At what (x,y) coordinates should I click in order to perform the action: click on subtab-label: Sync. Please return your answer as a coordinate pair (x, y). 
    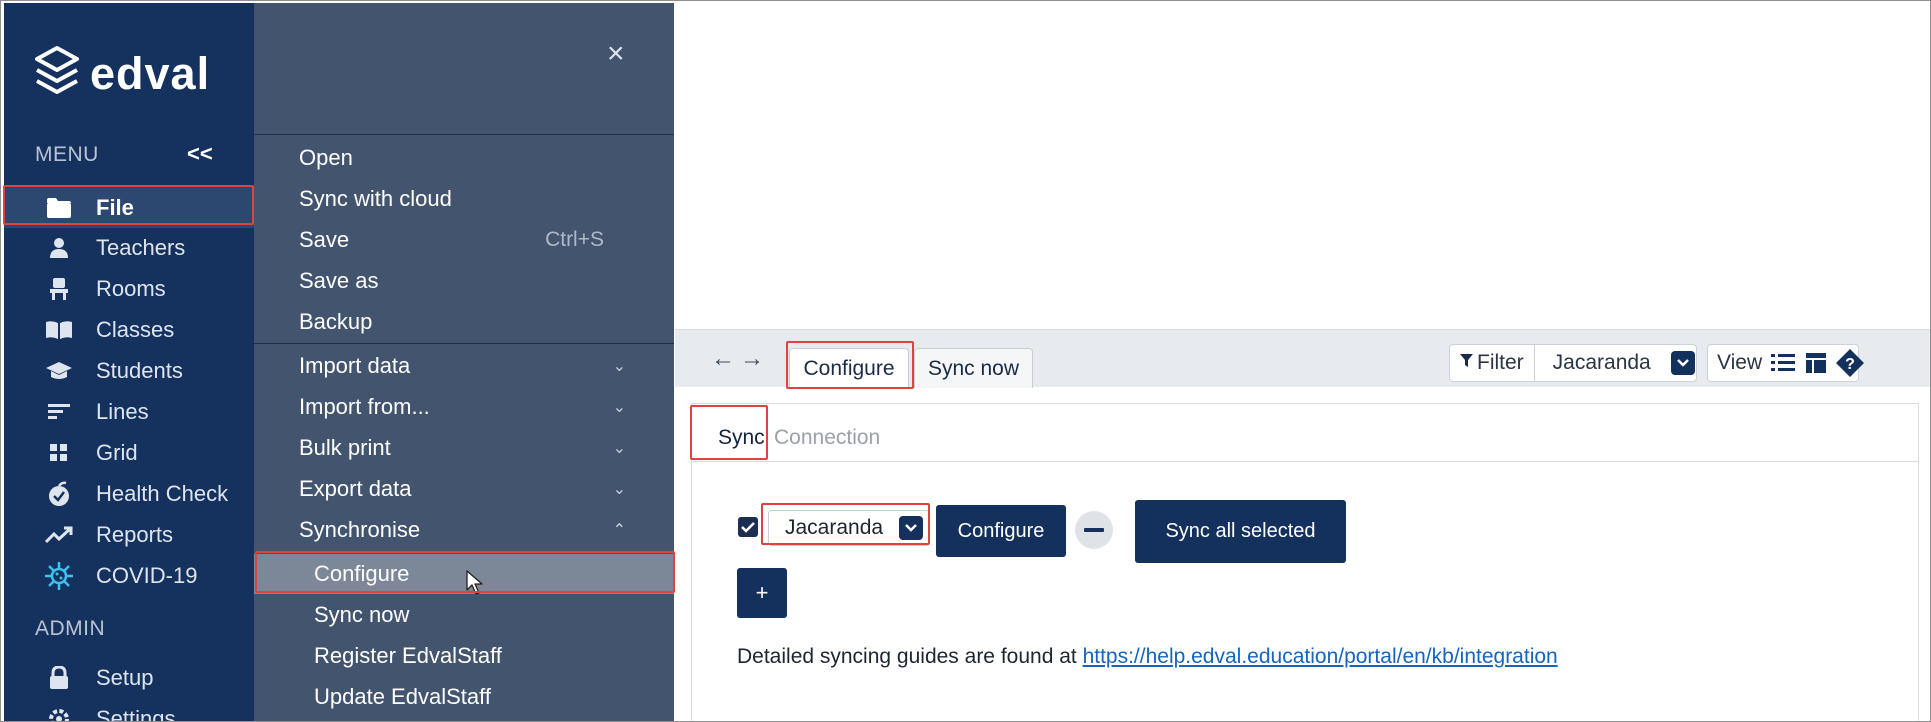
    Looking at the image, I should click on (741, 437).